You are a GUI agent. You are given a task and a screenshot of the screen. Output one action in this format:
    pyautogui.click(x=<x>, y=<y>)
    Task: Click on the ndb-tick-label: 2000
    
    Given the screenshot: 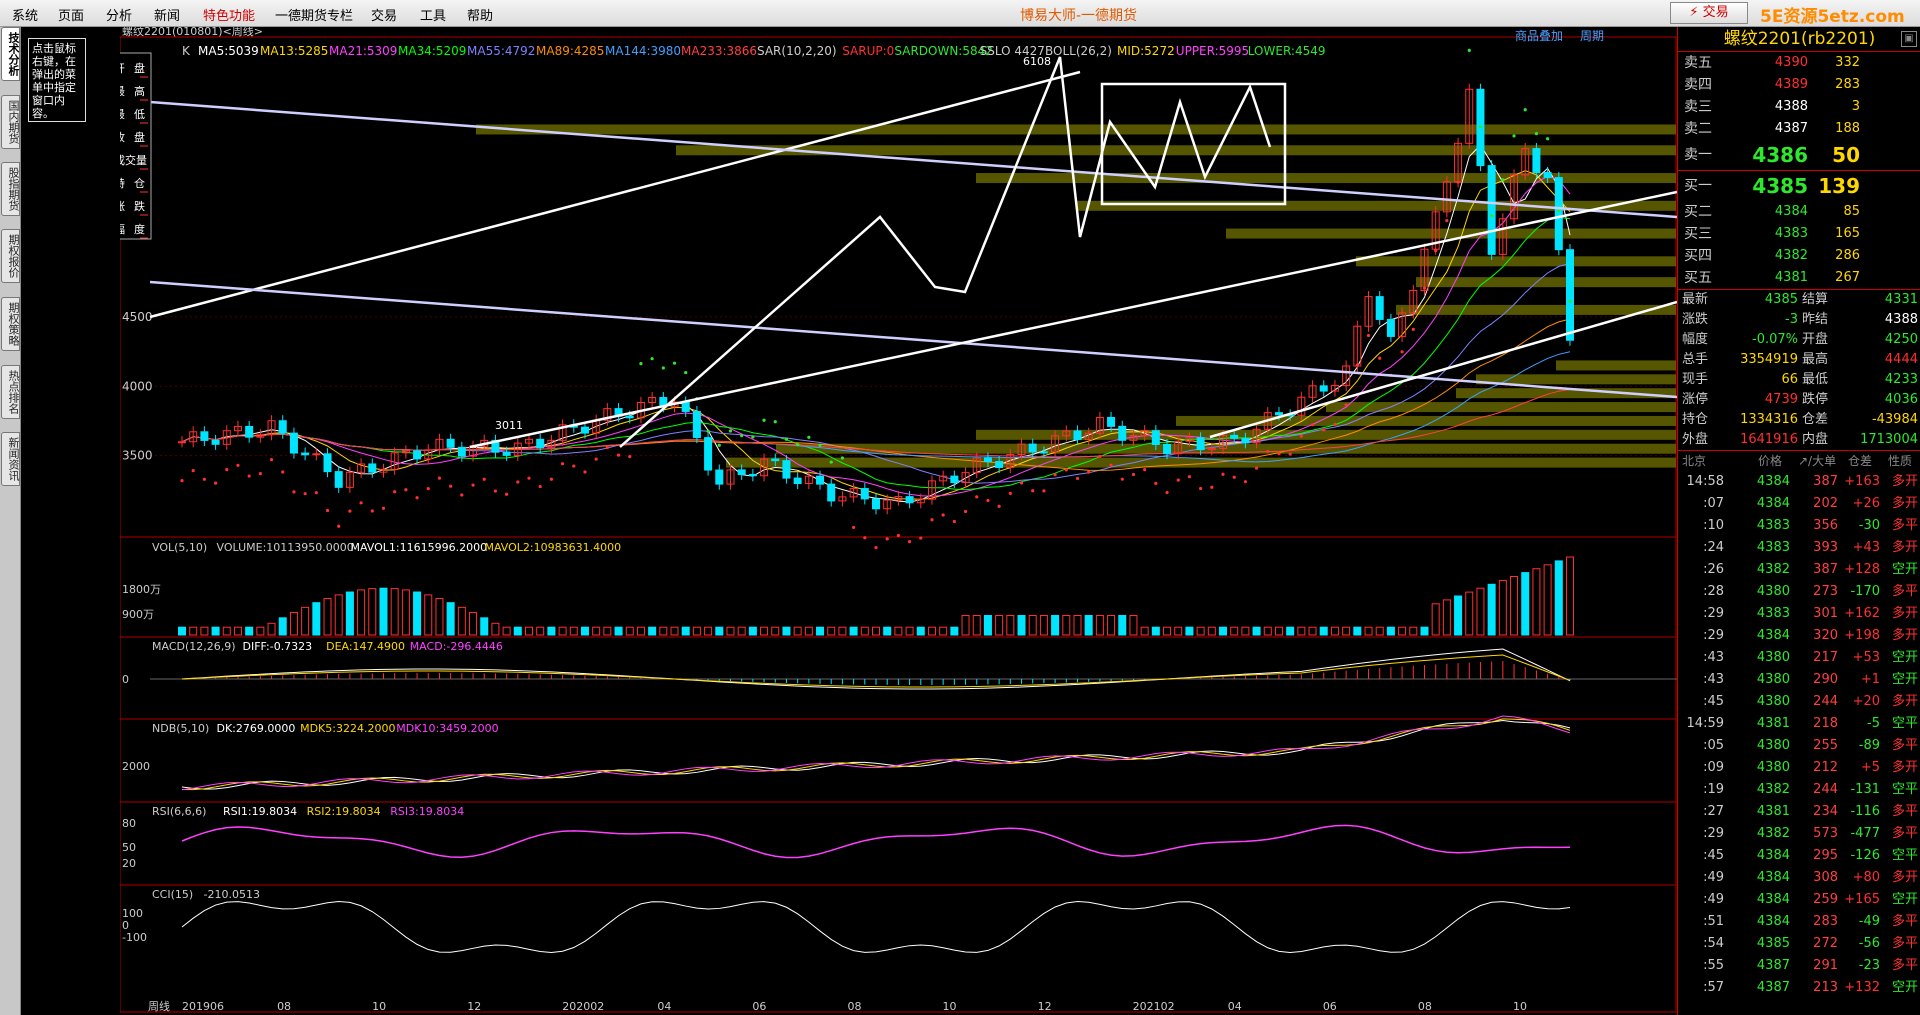 What is the action you would take?
    pyautogui.click(x=136, y=766)
    